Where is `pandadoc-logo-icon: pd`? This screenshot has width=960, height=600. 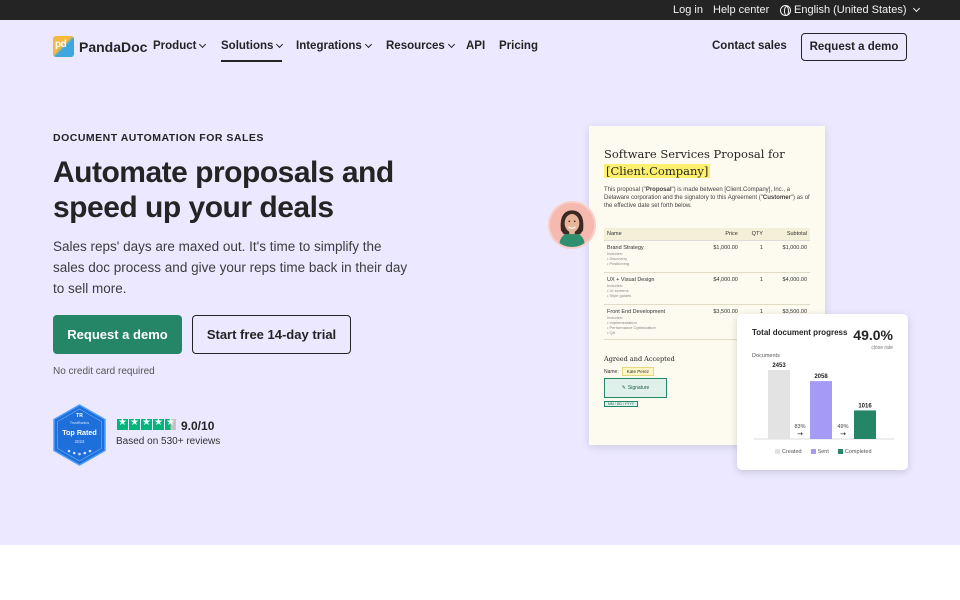 pandadoc-logo-icon: pd is located at coordinates (63, 46).